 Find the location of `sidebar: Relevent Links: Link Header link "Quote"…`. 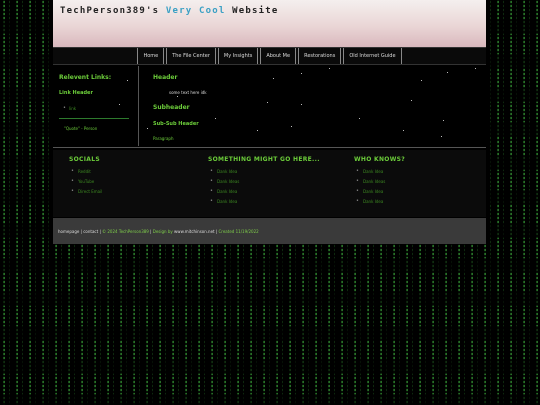

sidebar: Relevent Links: Link Header link "Quote"… is located at coordinates (96, 106).